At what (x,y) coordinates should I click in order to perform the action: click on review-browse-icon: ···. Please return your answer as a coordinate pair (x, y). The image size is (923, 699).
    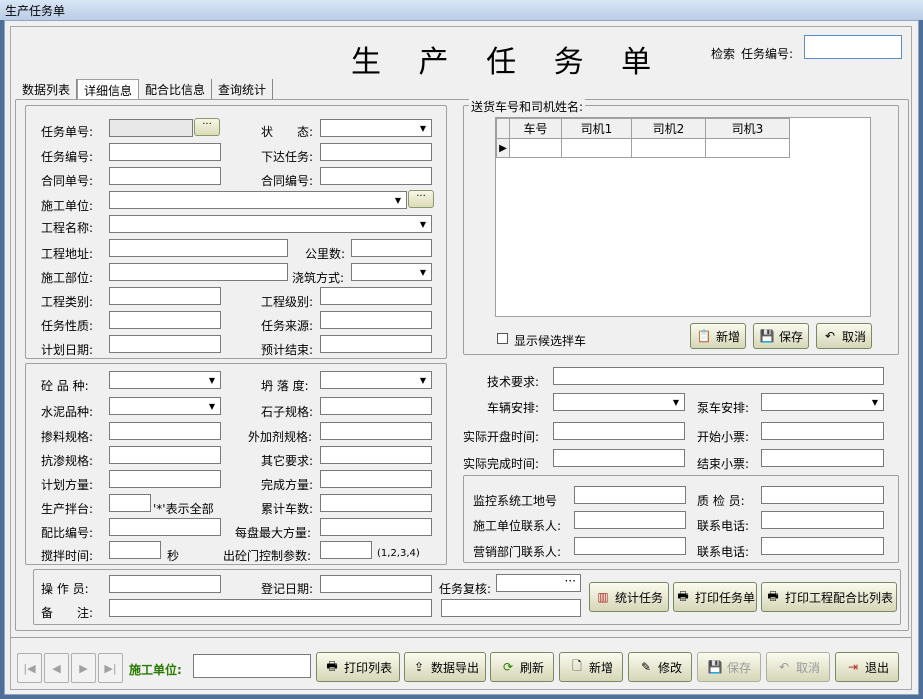
    Looking at the image, I should click on (570, 581).